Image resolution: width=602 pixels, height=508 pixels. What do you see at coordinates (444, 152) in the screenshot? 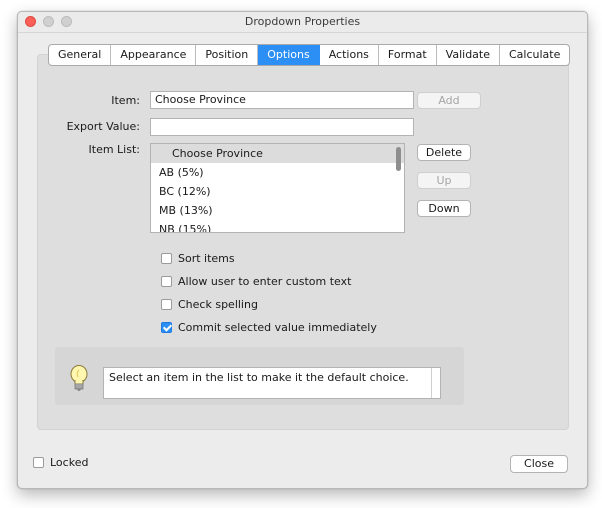
I see `delete-button: Delete` at bounding box center [444, 152].